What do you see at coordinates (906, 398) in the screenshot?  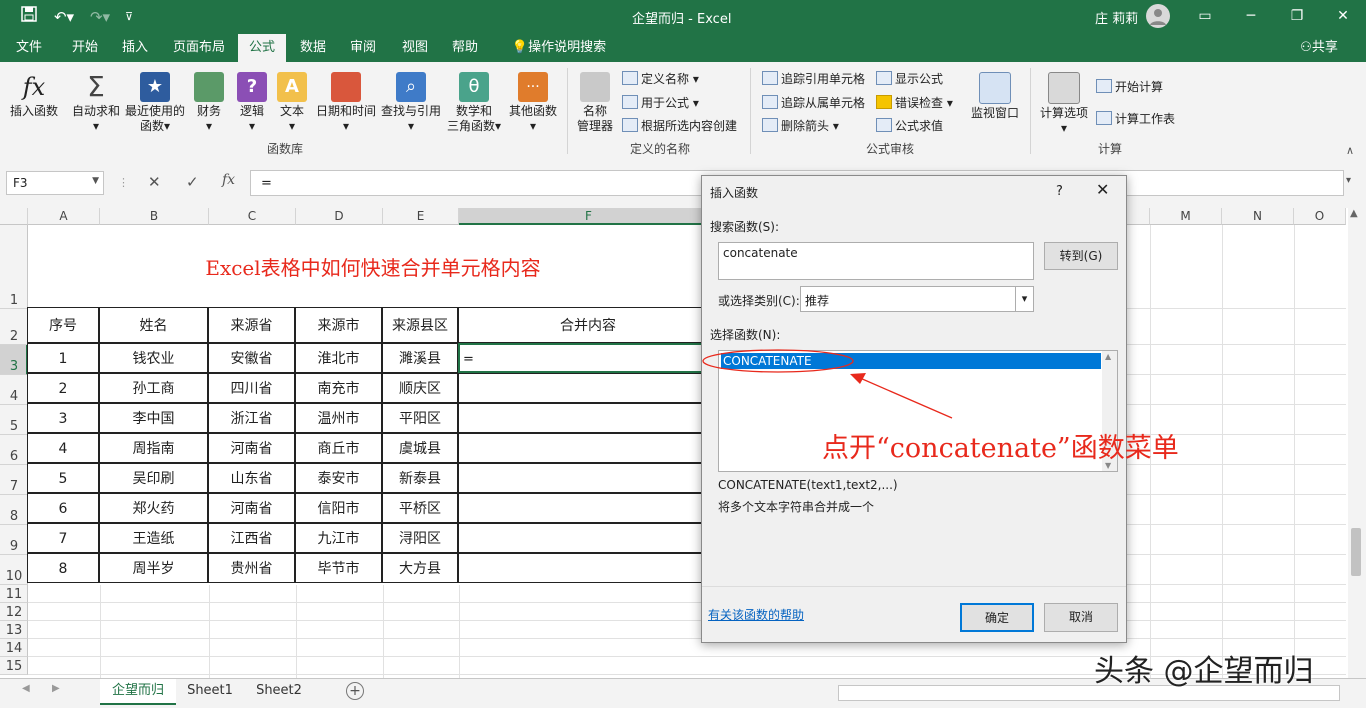 I see `annotation-arrow` at bounding box center [906, 398].